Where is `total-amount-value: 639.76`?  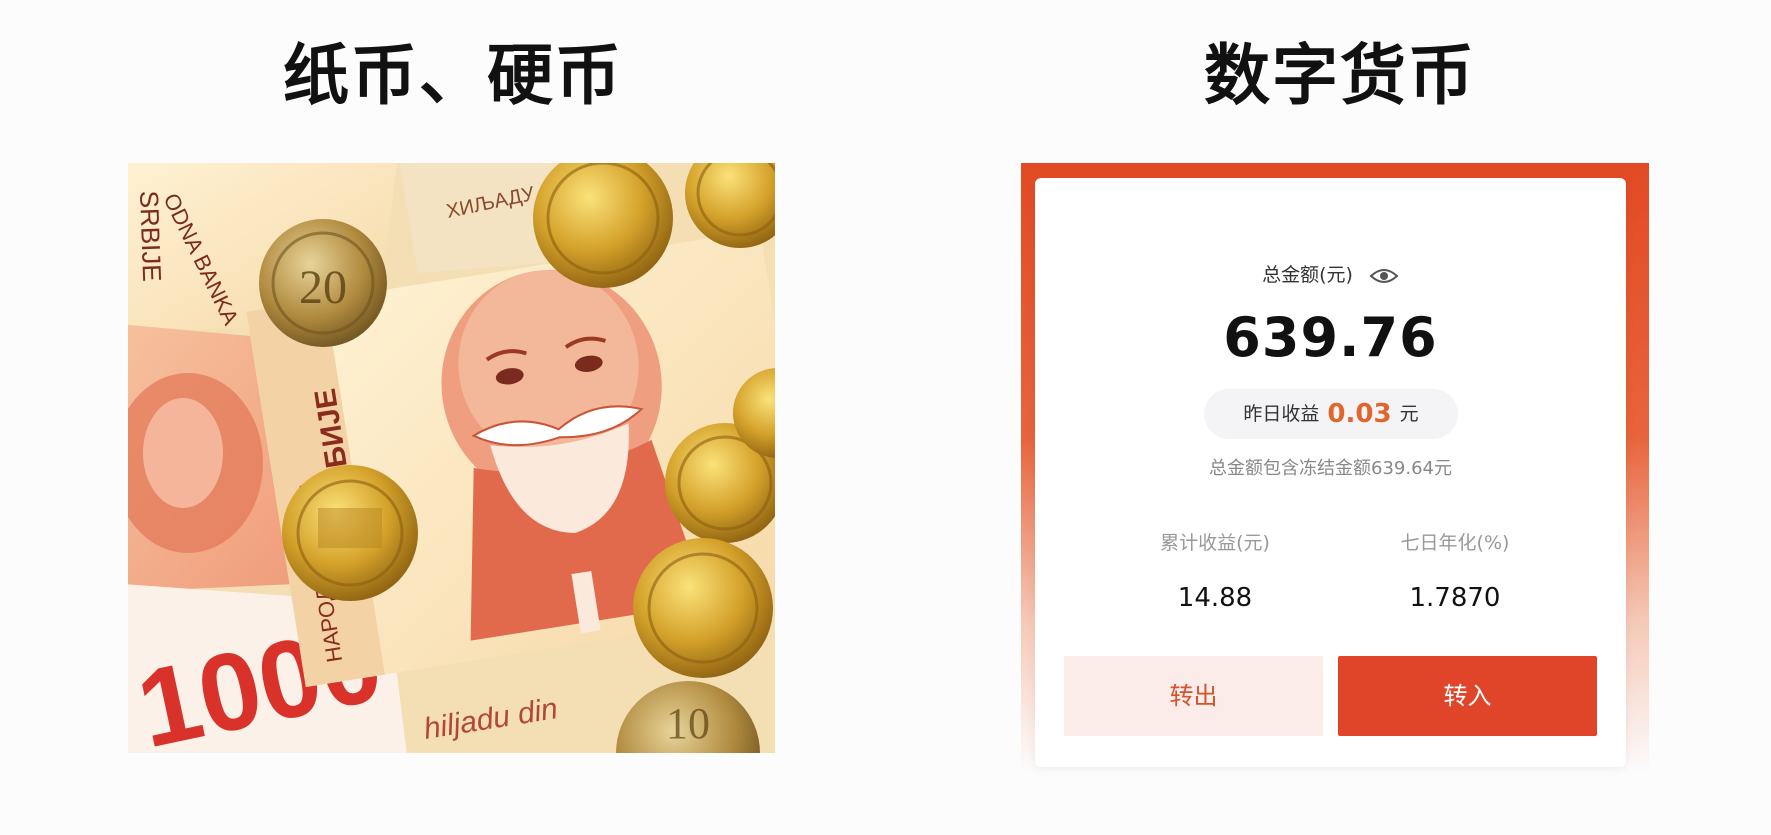
total-amount-value: 639.76 is located at coordinates (1330, 337).